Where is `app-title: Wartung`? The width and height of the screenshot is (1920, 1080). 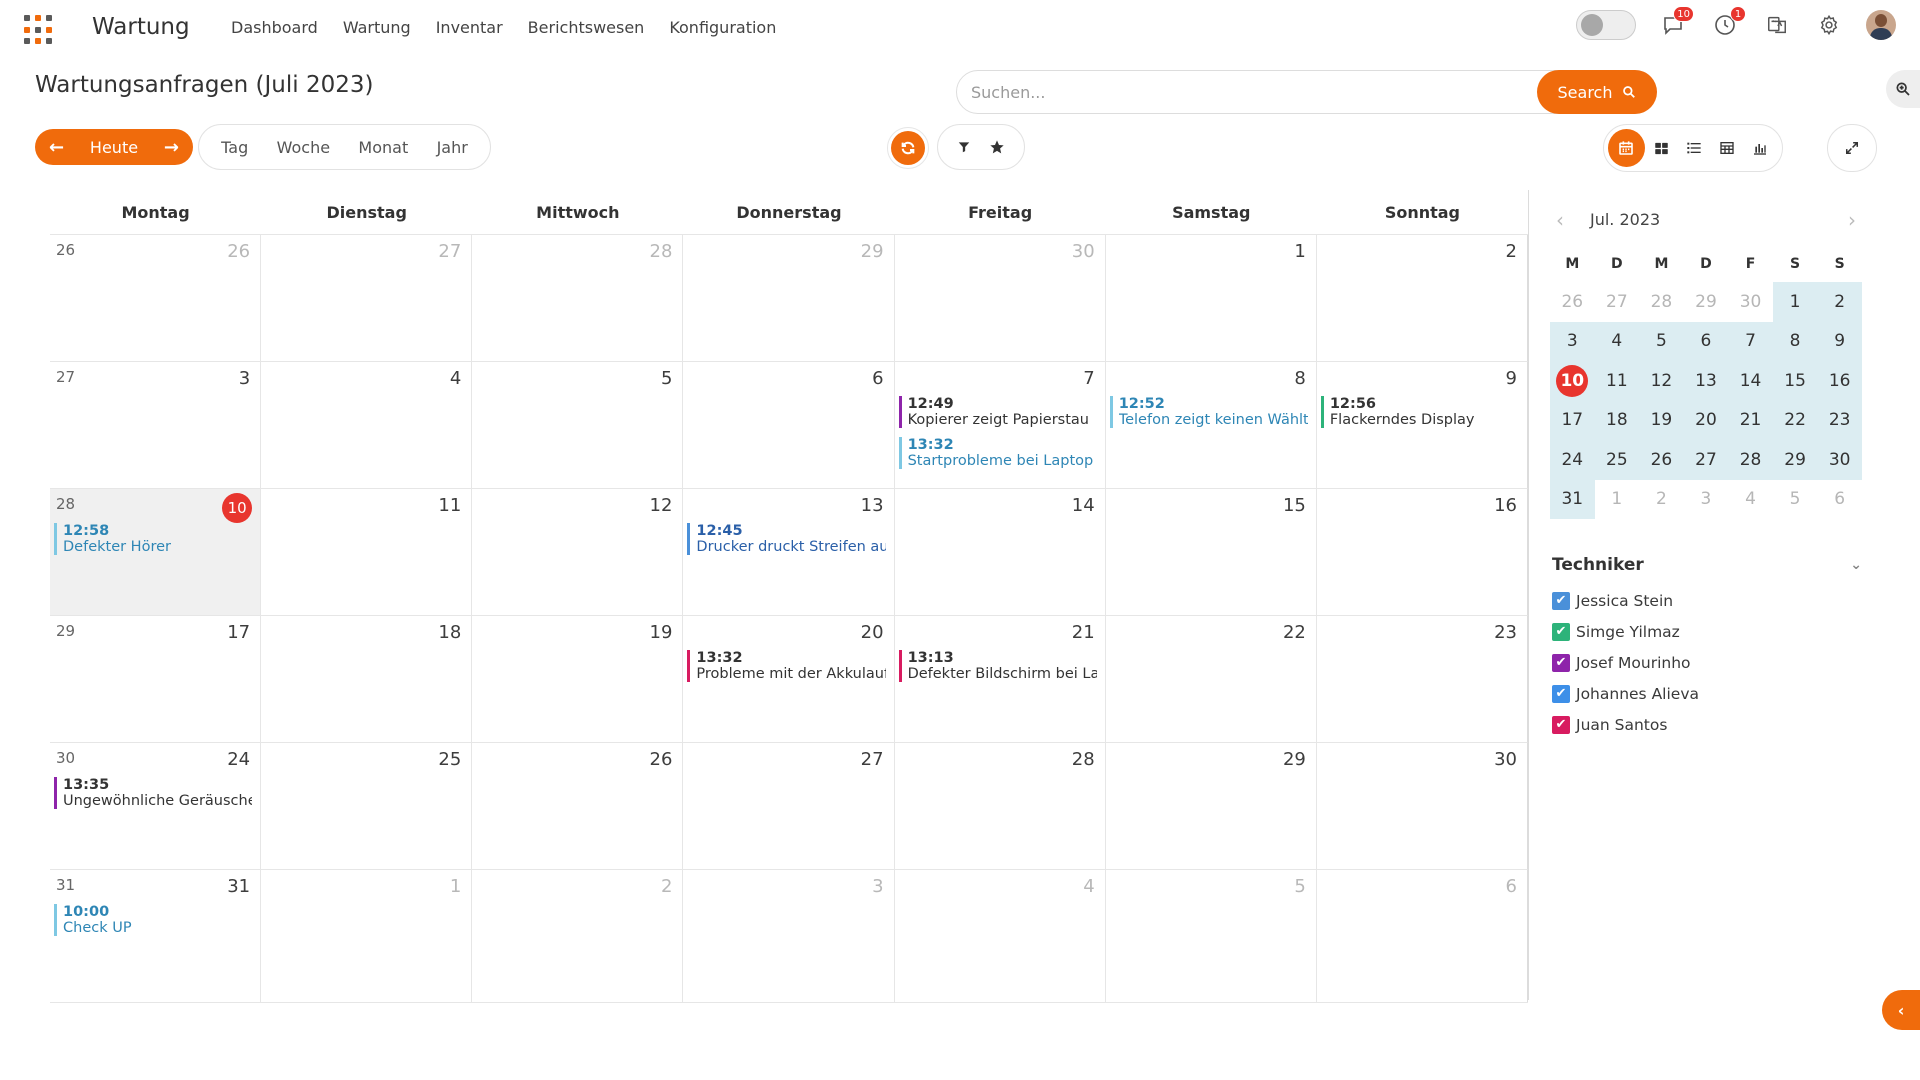 app-title: Wartung is located at coordinates (141, 27).